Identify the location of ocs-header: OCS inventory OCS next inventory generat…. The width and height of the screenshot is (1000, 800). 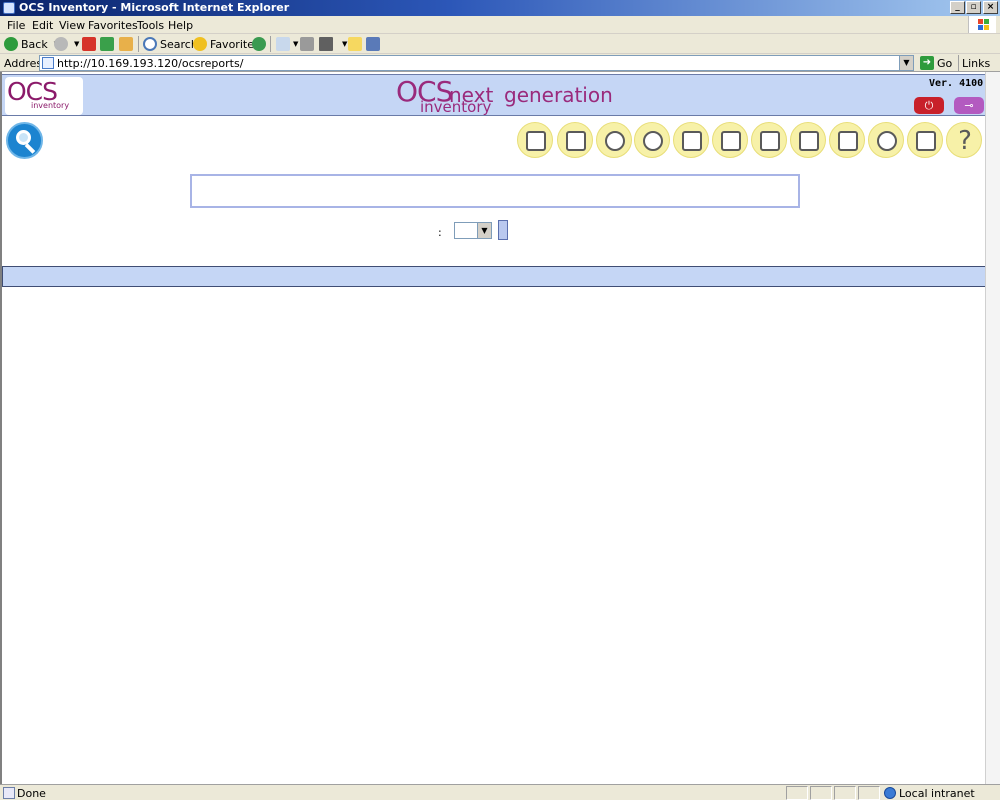
(501, 95).